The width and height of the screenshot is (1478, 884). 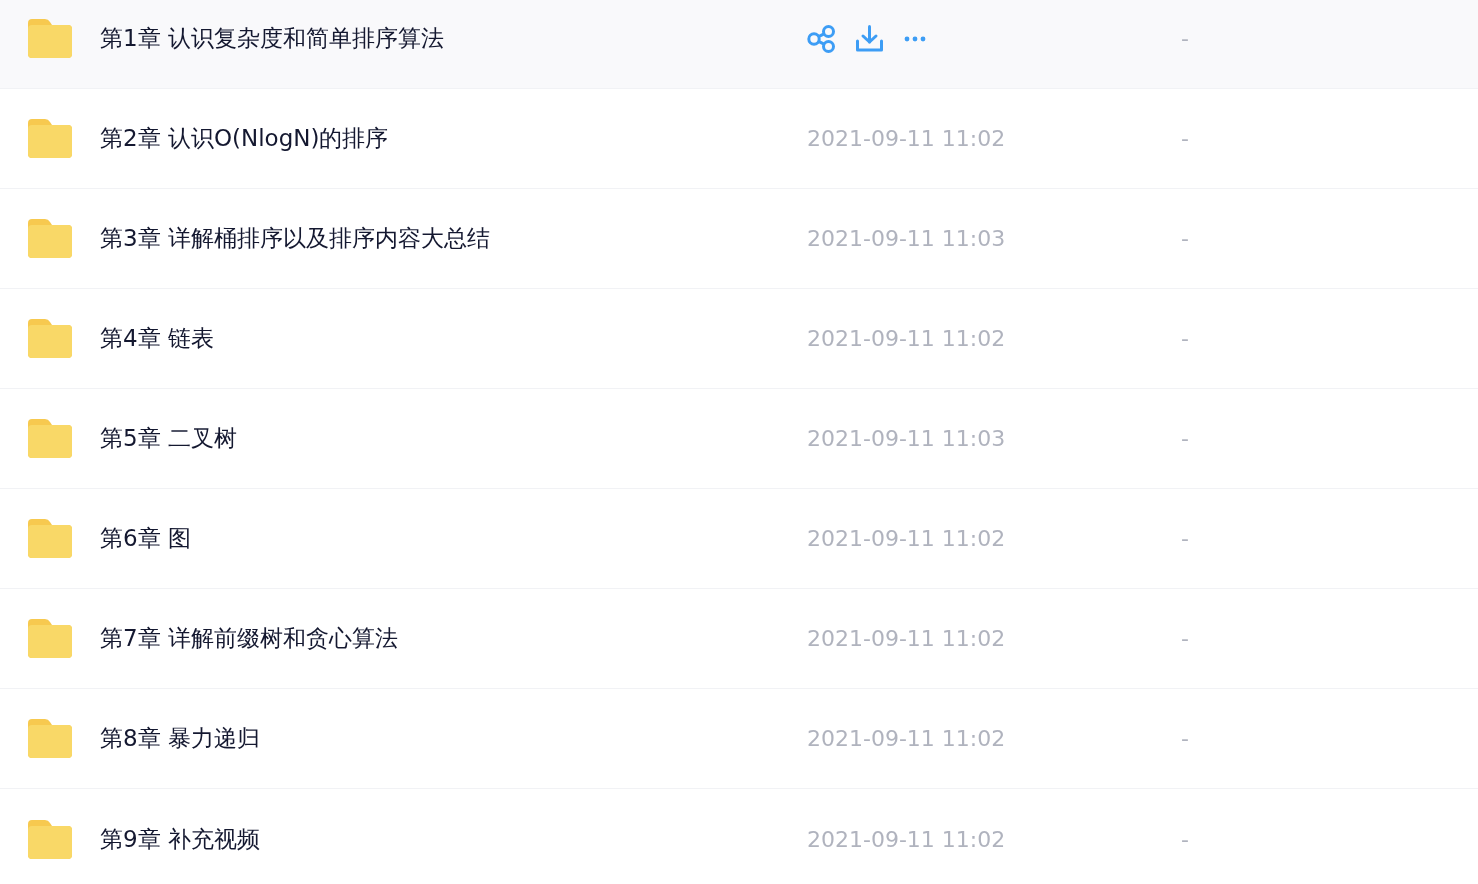 I want to click on download-button, so click(x=869, y=38).